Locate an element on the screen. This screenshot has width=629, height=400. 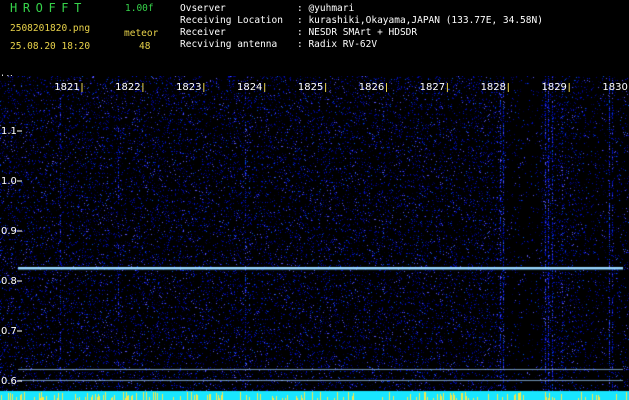
x-tick-label: 1826 is located at coordinates (371, 87).